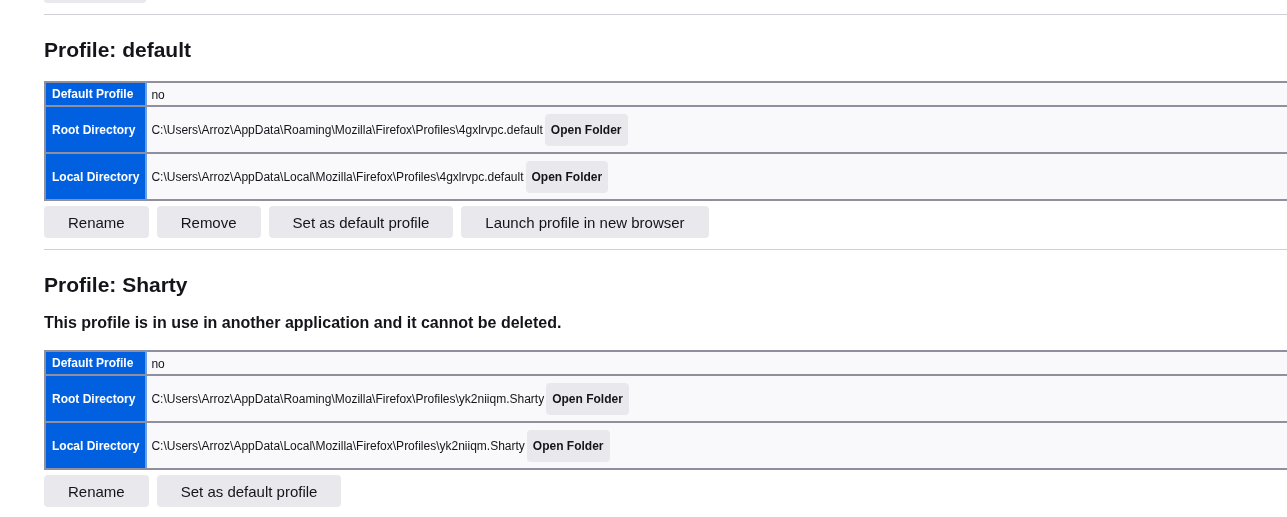  Describe the element at coordinates (585, 222) in the screenshot. I see `profile-button: Launch profile in new browser` at that location.